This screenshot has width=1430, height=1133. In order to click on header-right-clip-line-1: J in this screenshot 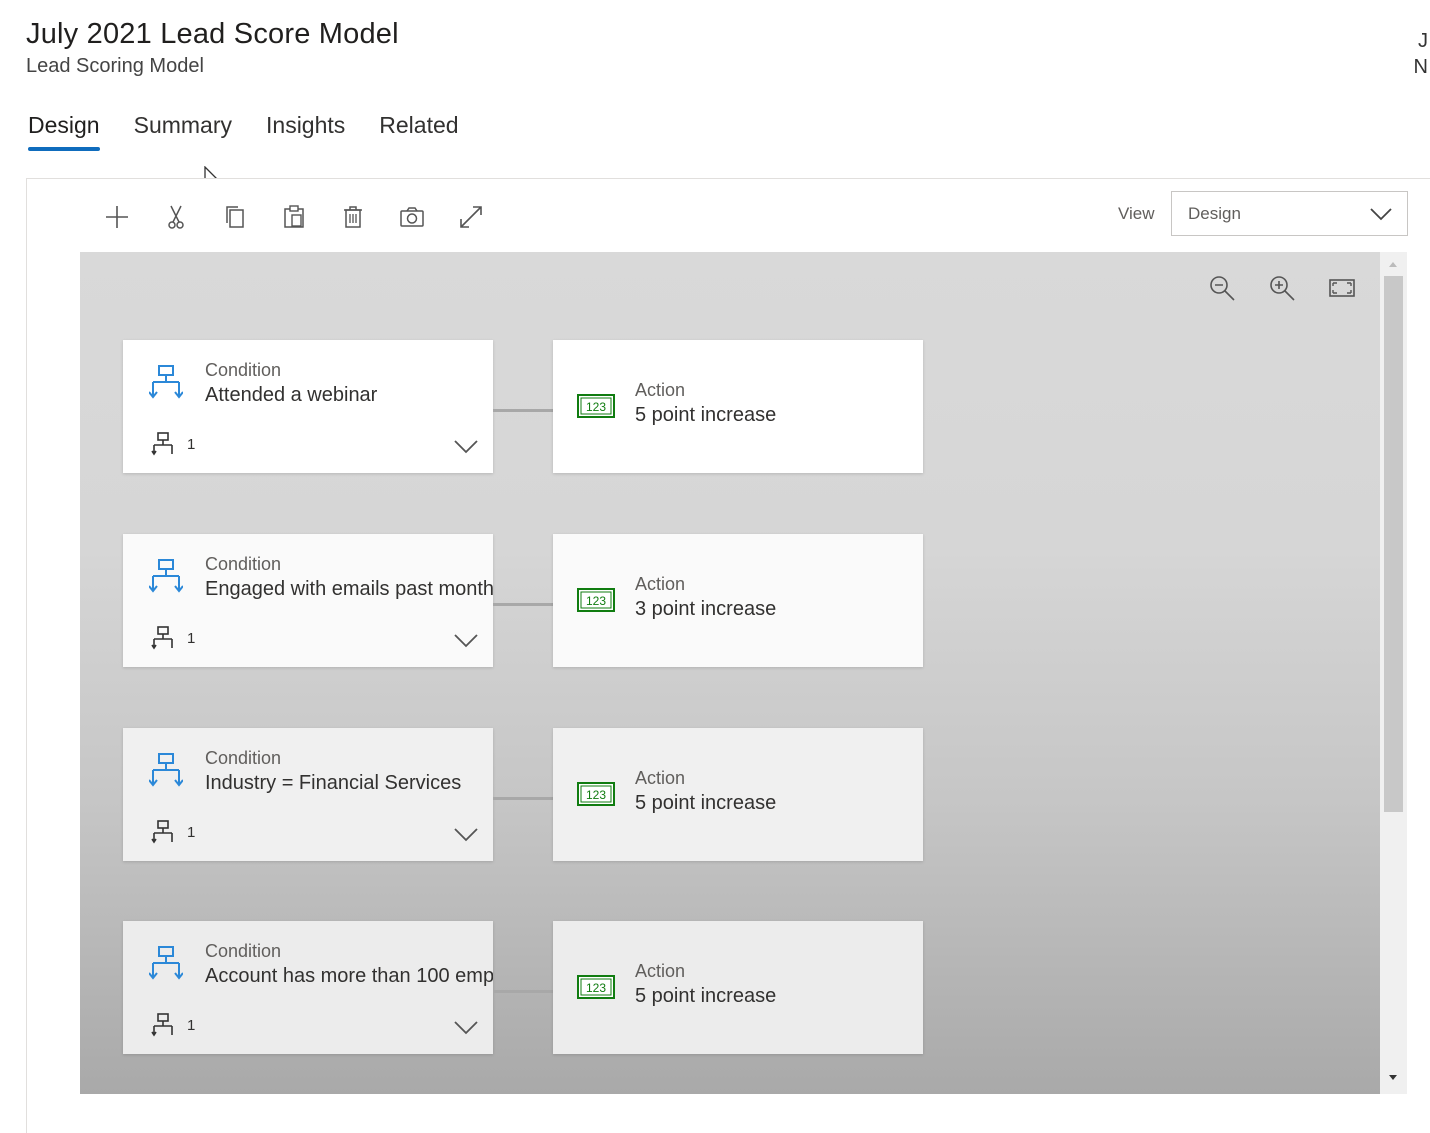, I will do `click(1423, 41)`.